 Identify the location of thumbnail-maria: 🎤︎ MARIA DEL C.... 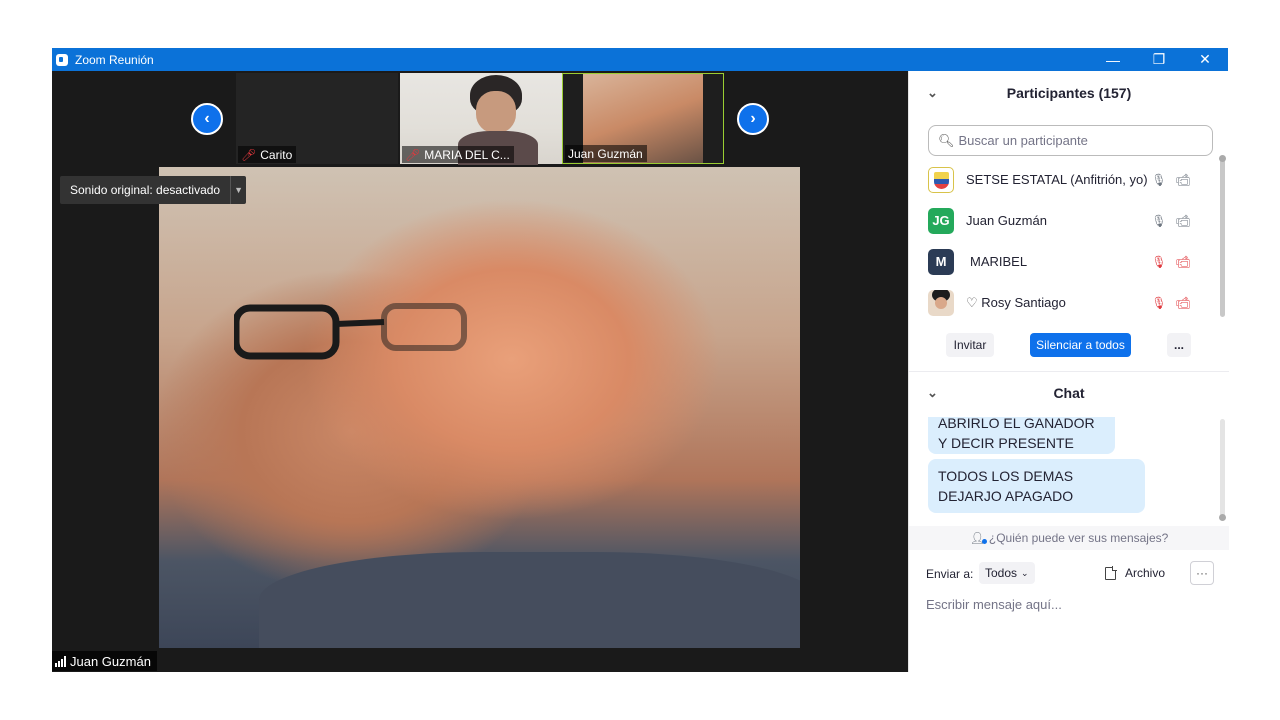
(481, 119).